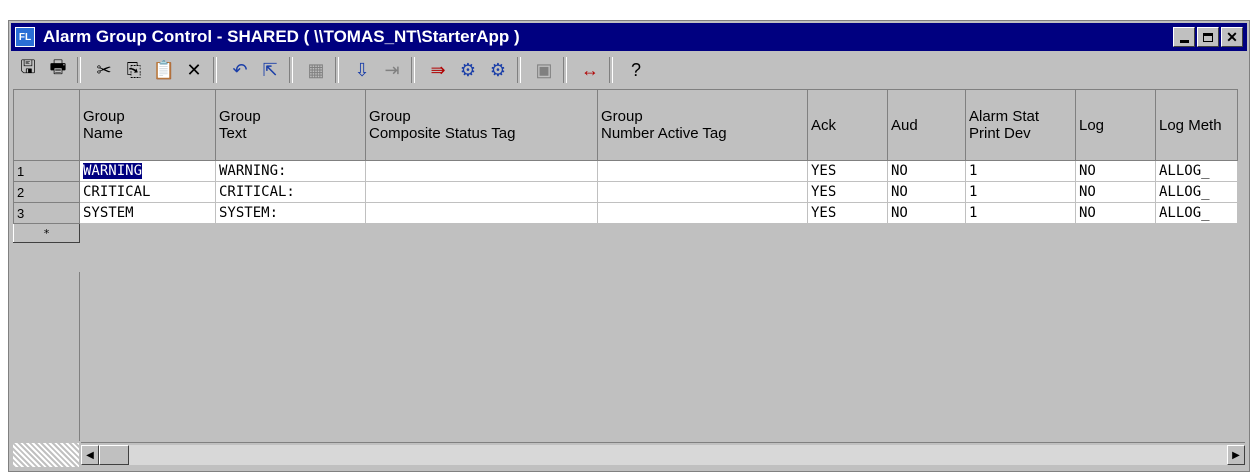 The width and height of the screenshot is (1256, 474). What do you see at coordinates (147, 213) in the screenshot?
I see `cell-group-name: SYSTEM` at bounding box center [147, 213].